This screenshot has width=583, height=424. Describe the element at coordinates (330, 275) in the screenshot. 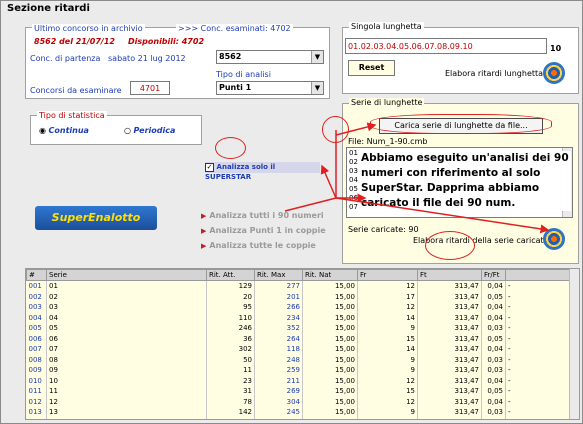

I see `column-header: Rit. Nat` at that location.